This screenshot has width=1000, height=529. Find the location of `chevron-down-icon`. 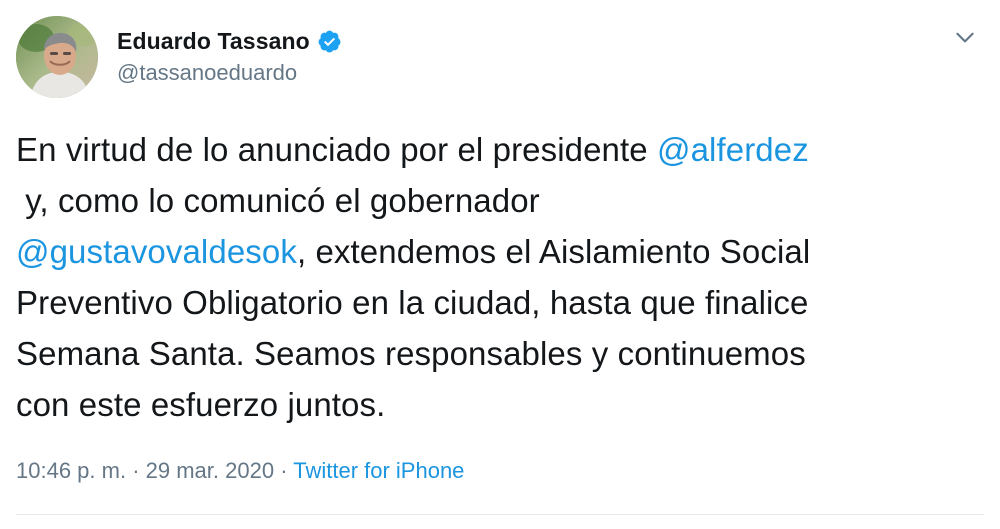

chevron-down-icon is located at coordinates (965, 37).